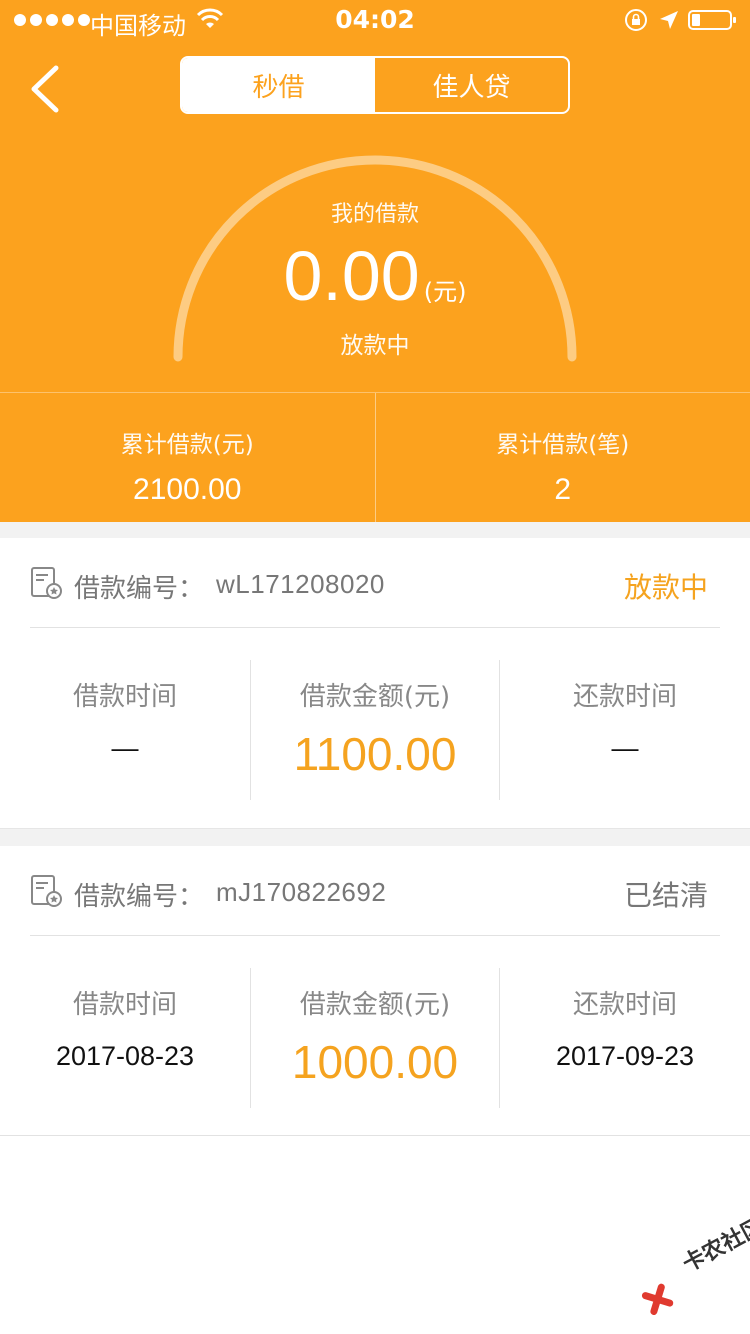 This screenshot has width=750, height=1334. I want to click on stat-total-count: 累计借款(笔) 2, so click(562, 457).